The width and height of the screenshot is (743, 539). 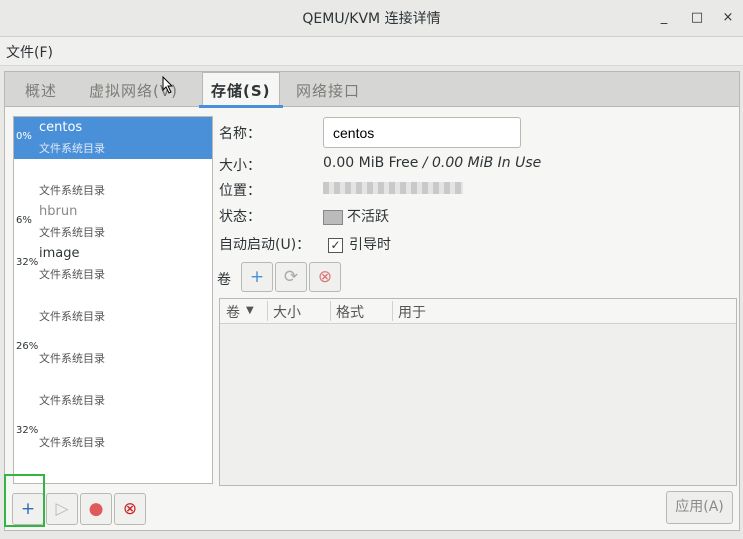 I want to click on check-icon: ✓, so click(x=335, y=245).